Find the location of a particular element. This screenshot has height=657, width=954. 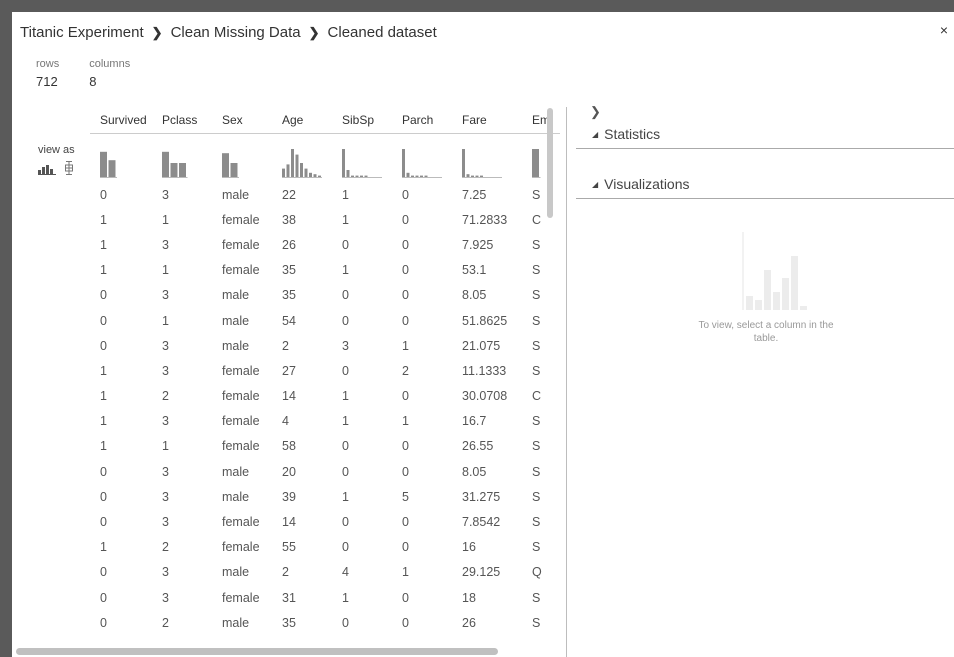

dataset-stats: rows 712 columns 8 is located at coordinates (83, 73).